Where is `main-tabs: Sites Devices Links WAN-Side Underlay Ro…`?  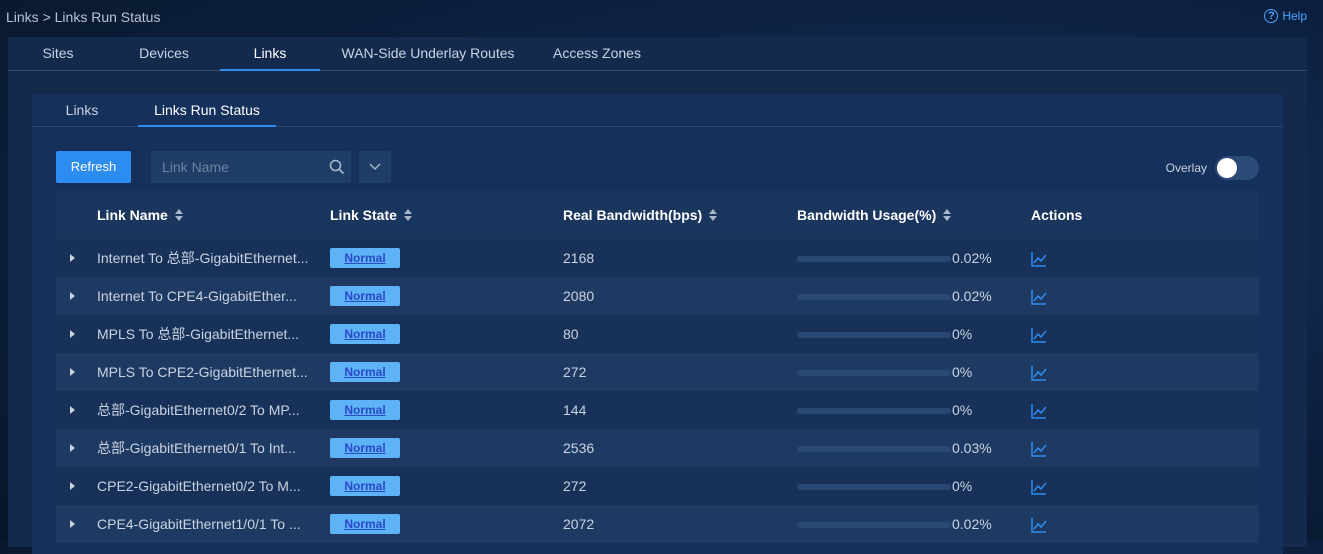
main-tabs: Sites Devices Links WAN-Side Underlay Ro… is located at coordinates (657, 54).